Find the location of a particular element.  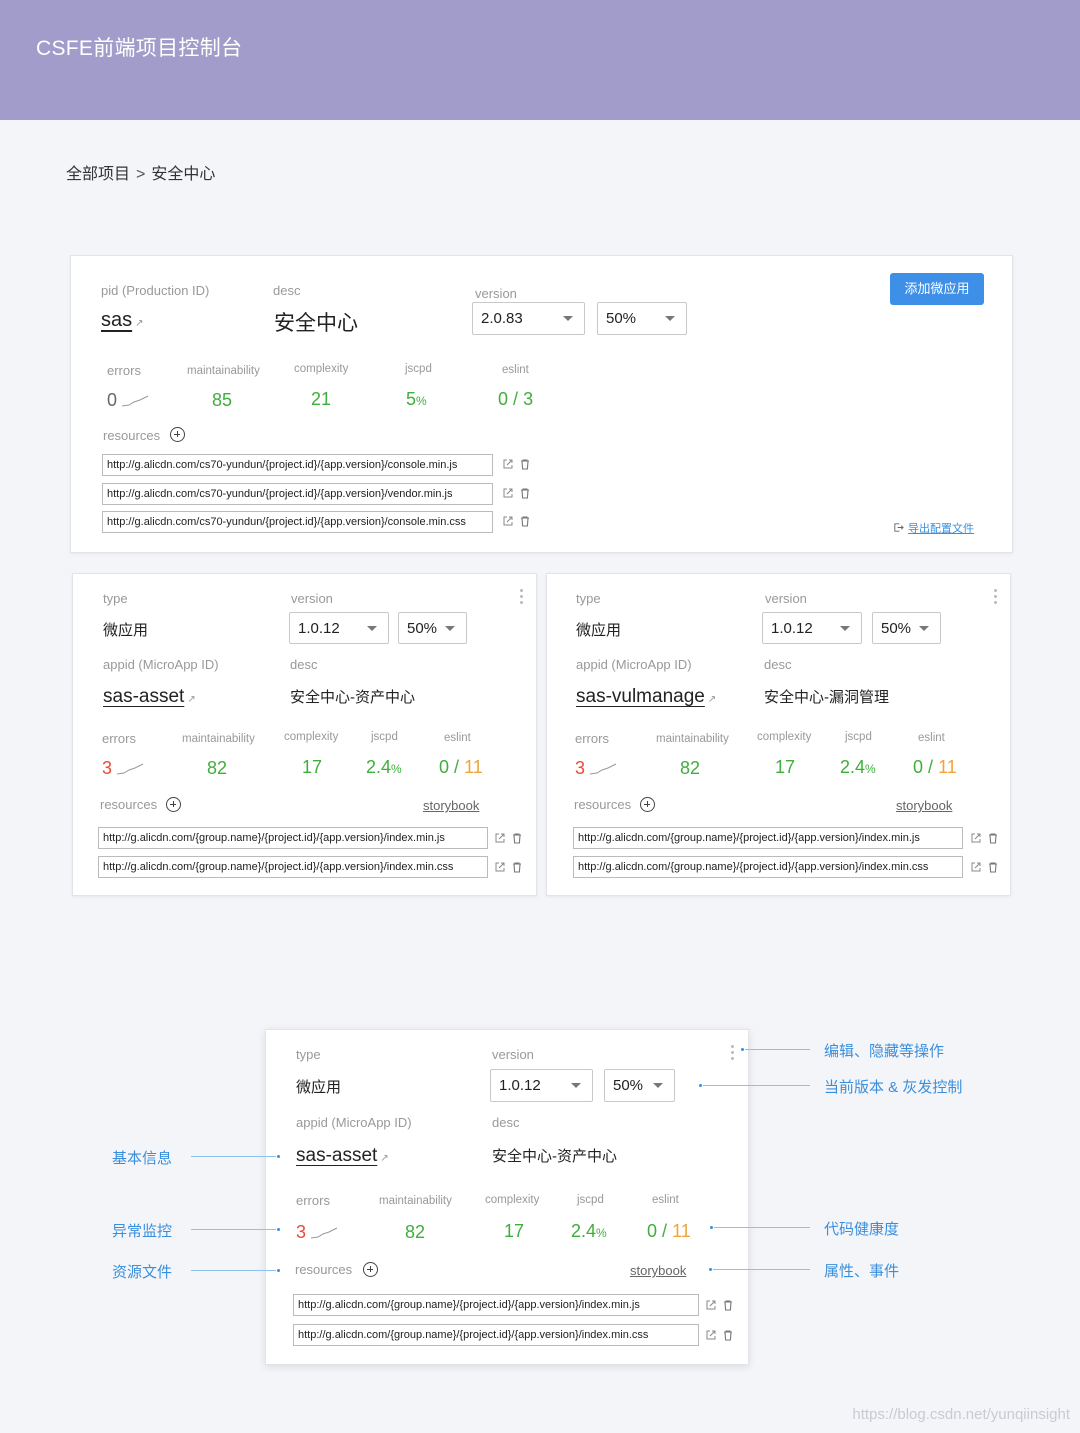

maintainability-value: 82 is located at coordinates (690, 768).